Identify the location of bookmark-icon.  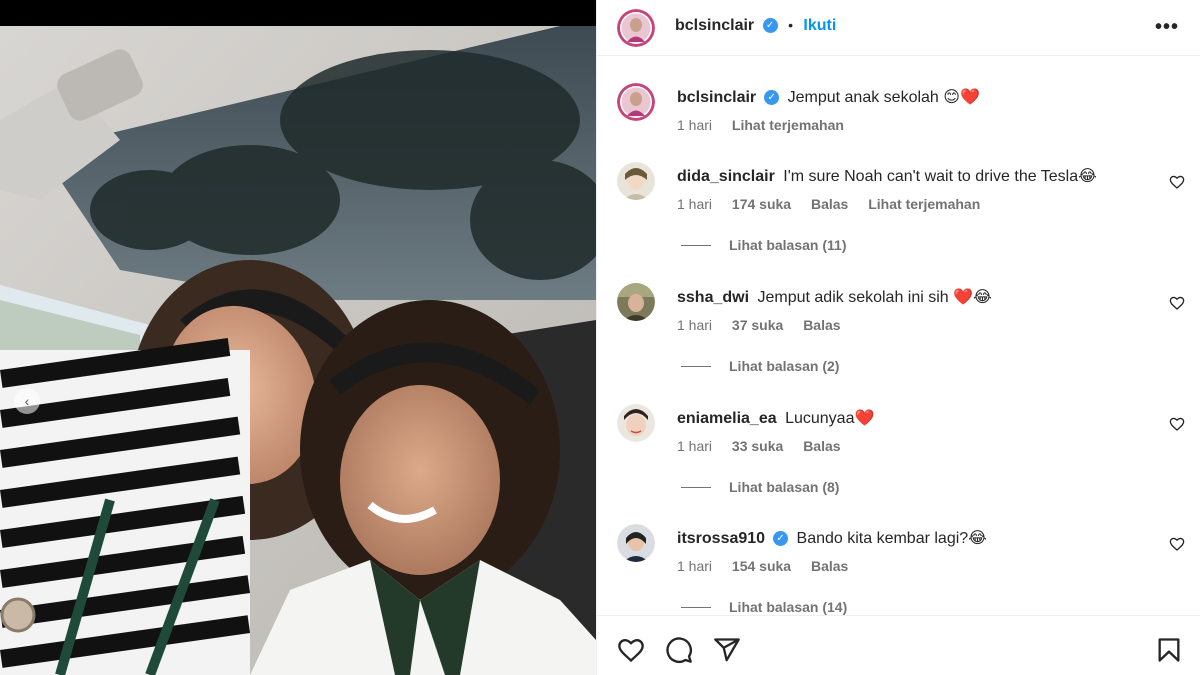
(1169, 650).